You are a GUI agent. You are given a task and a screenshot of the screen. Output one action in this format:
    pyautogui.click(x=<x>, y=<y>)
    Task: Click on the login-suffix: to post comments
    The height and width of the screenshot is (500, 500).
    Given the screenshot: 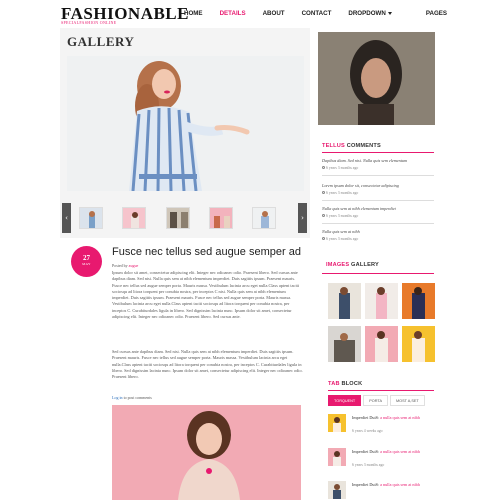 What is the action you would take?
    pyautogui.click(x=137, y=397)
    